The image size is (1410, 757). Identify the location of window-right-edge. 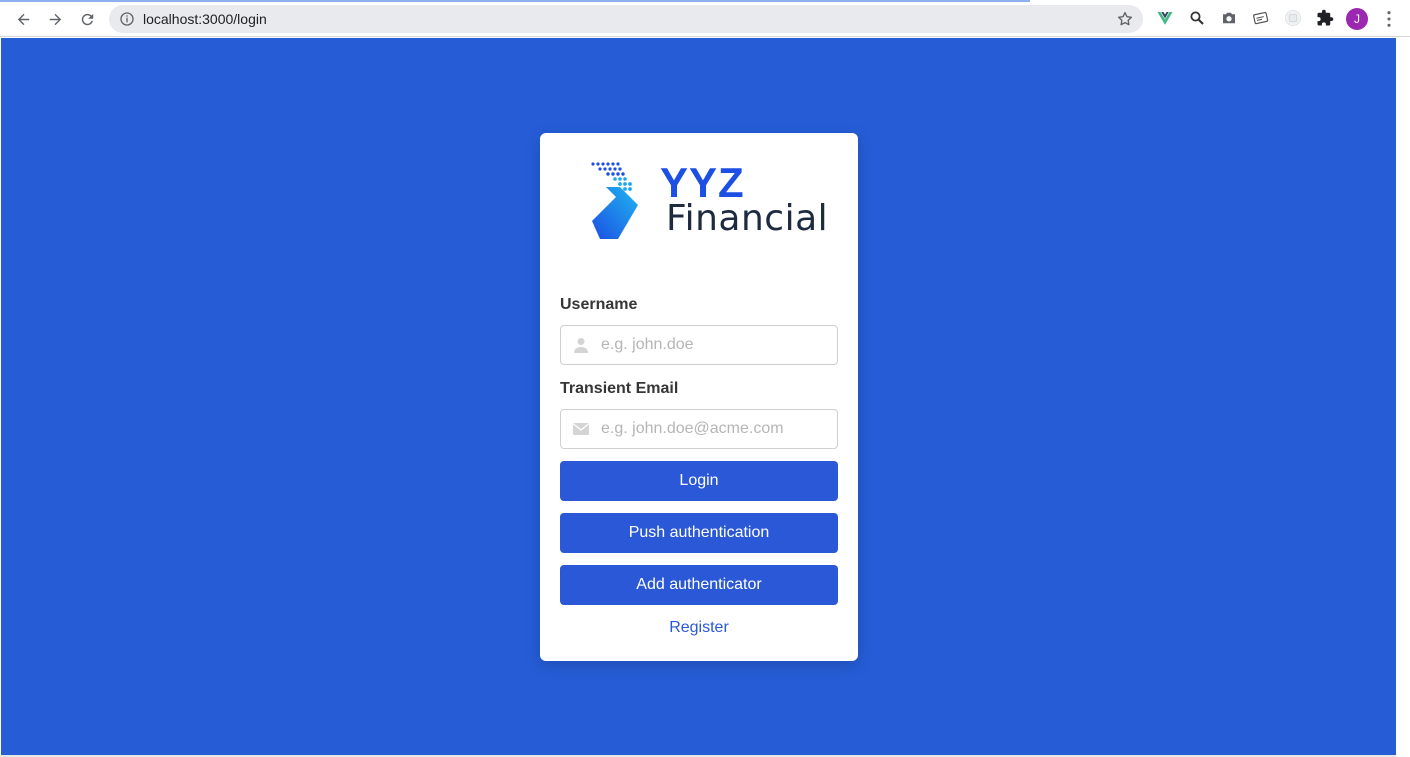
(1403, 397).